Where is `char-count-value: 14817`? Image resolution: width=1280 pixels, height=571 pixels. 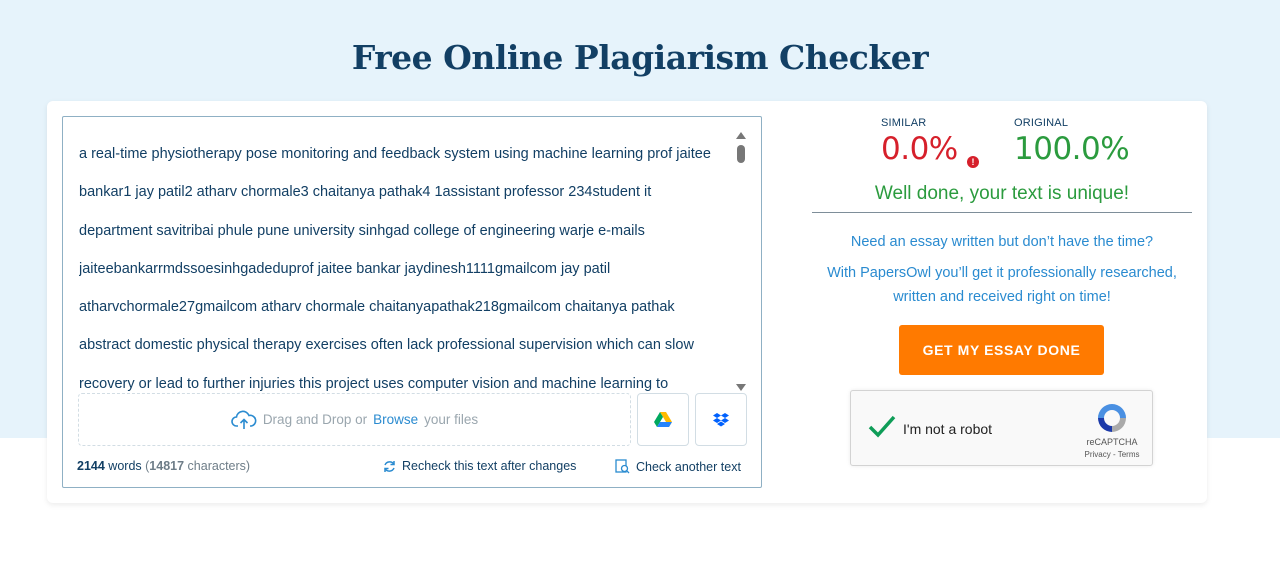
char-count-value: 14817 is located at coordinates (167, 466).